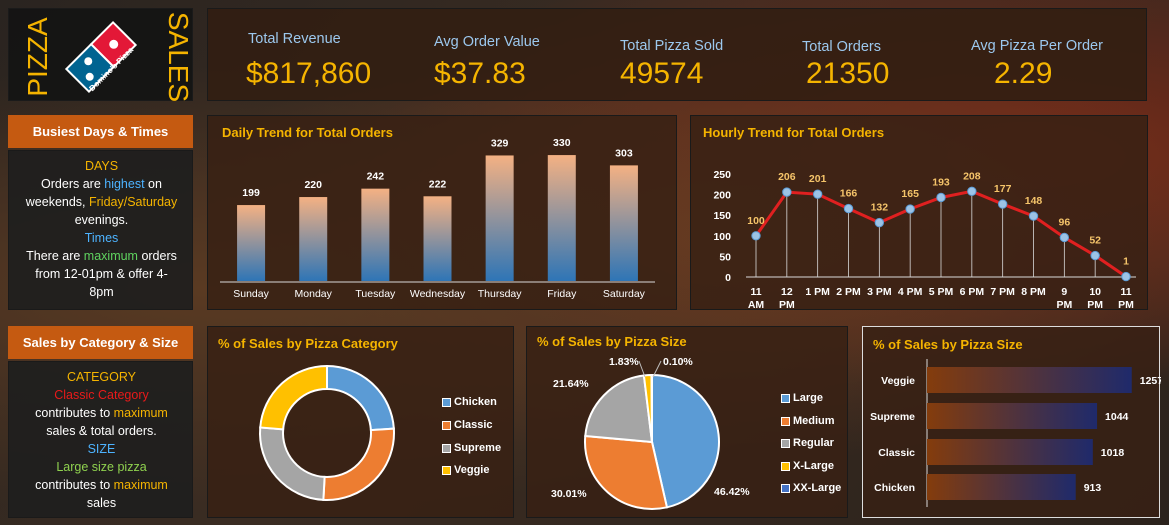 This screenshot has width=1169, height=525. I want to click on x-tick-label: 7 PM, so click(1002, 292).